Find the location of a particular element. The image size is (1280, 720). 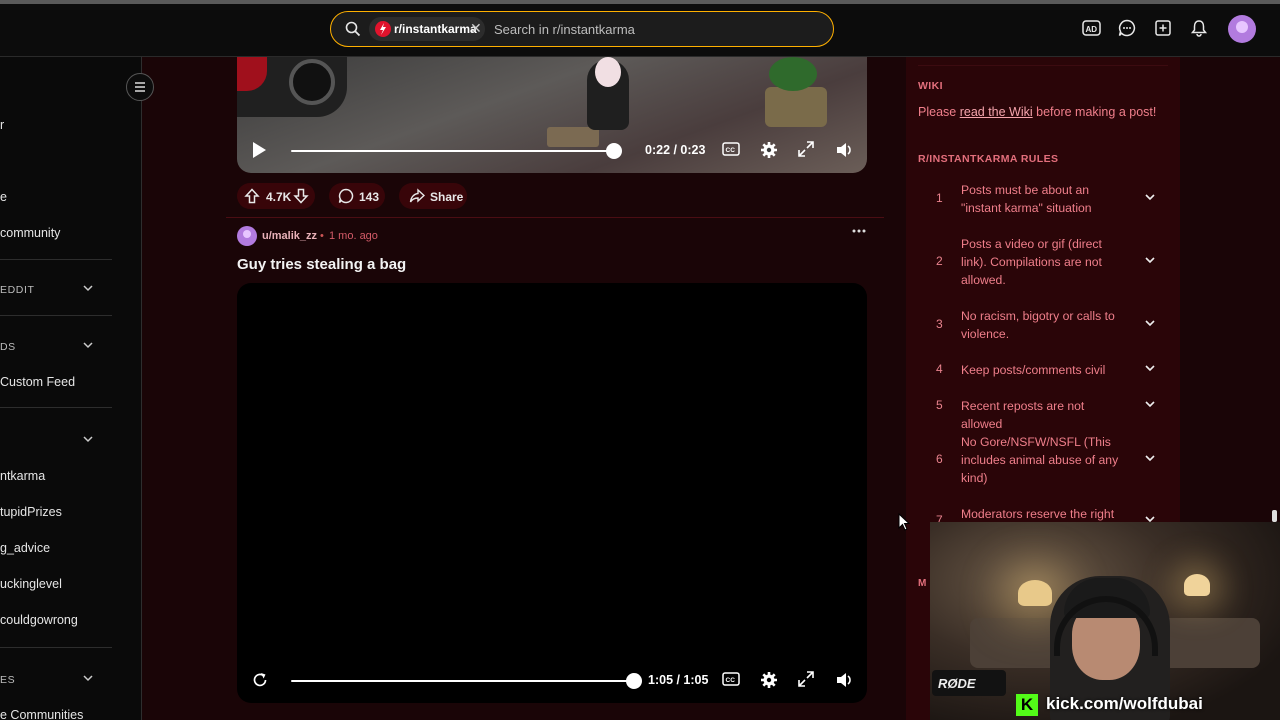

wiki-text-before: Please is located at coordinates (939, 112).